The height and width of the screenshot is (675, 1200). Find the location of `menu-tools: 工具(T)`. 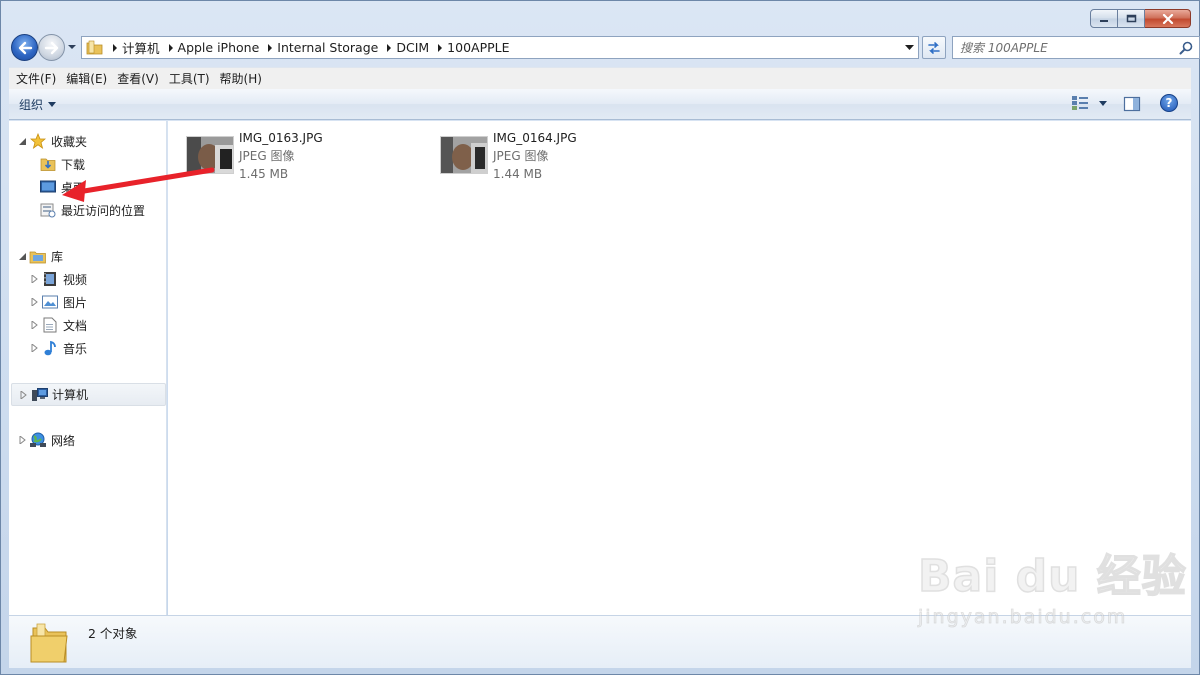

menu-tools: 工具(T) is located at coordinates (189, 79).